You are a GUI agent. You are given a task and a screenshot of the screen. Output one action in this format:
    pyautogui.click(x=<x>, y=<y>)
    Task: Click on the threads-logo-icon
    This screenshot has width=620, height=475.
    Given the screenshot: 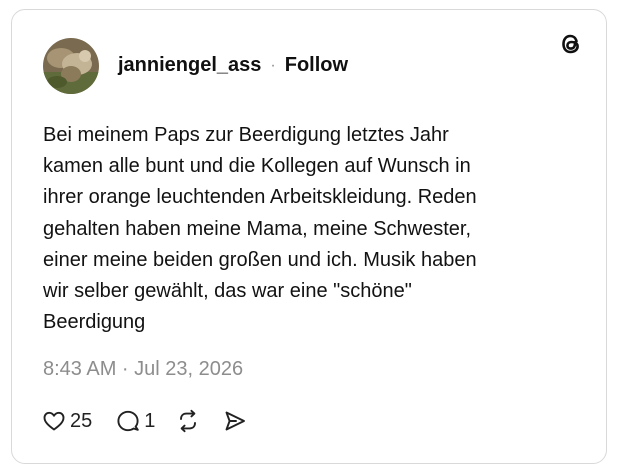 What is the action you would take?
    pyautogui.click(x=571, y=44)
    